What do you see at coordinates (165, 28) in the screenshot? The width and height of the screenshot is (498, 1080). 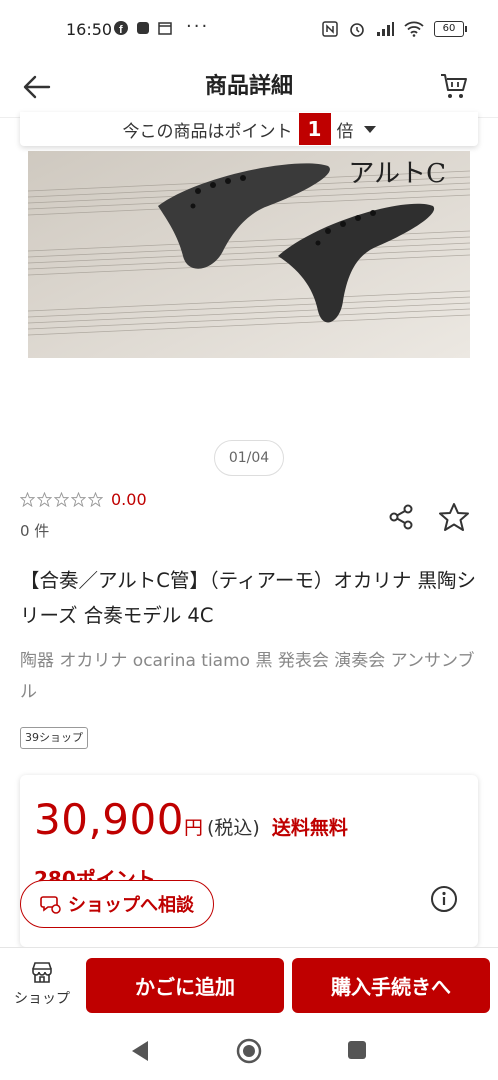 I see `calendar-icon` at bounding box center [165, 28].